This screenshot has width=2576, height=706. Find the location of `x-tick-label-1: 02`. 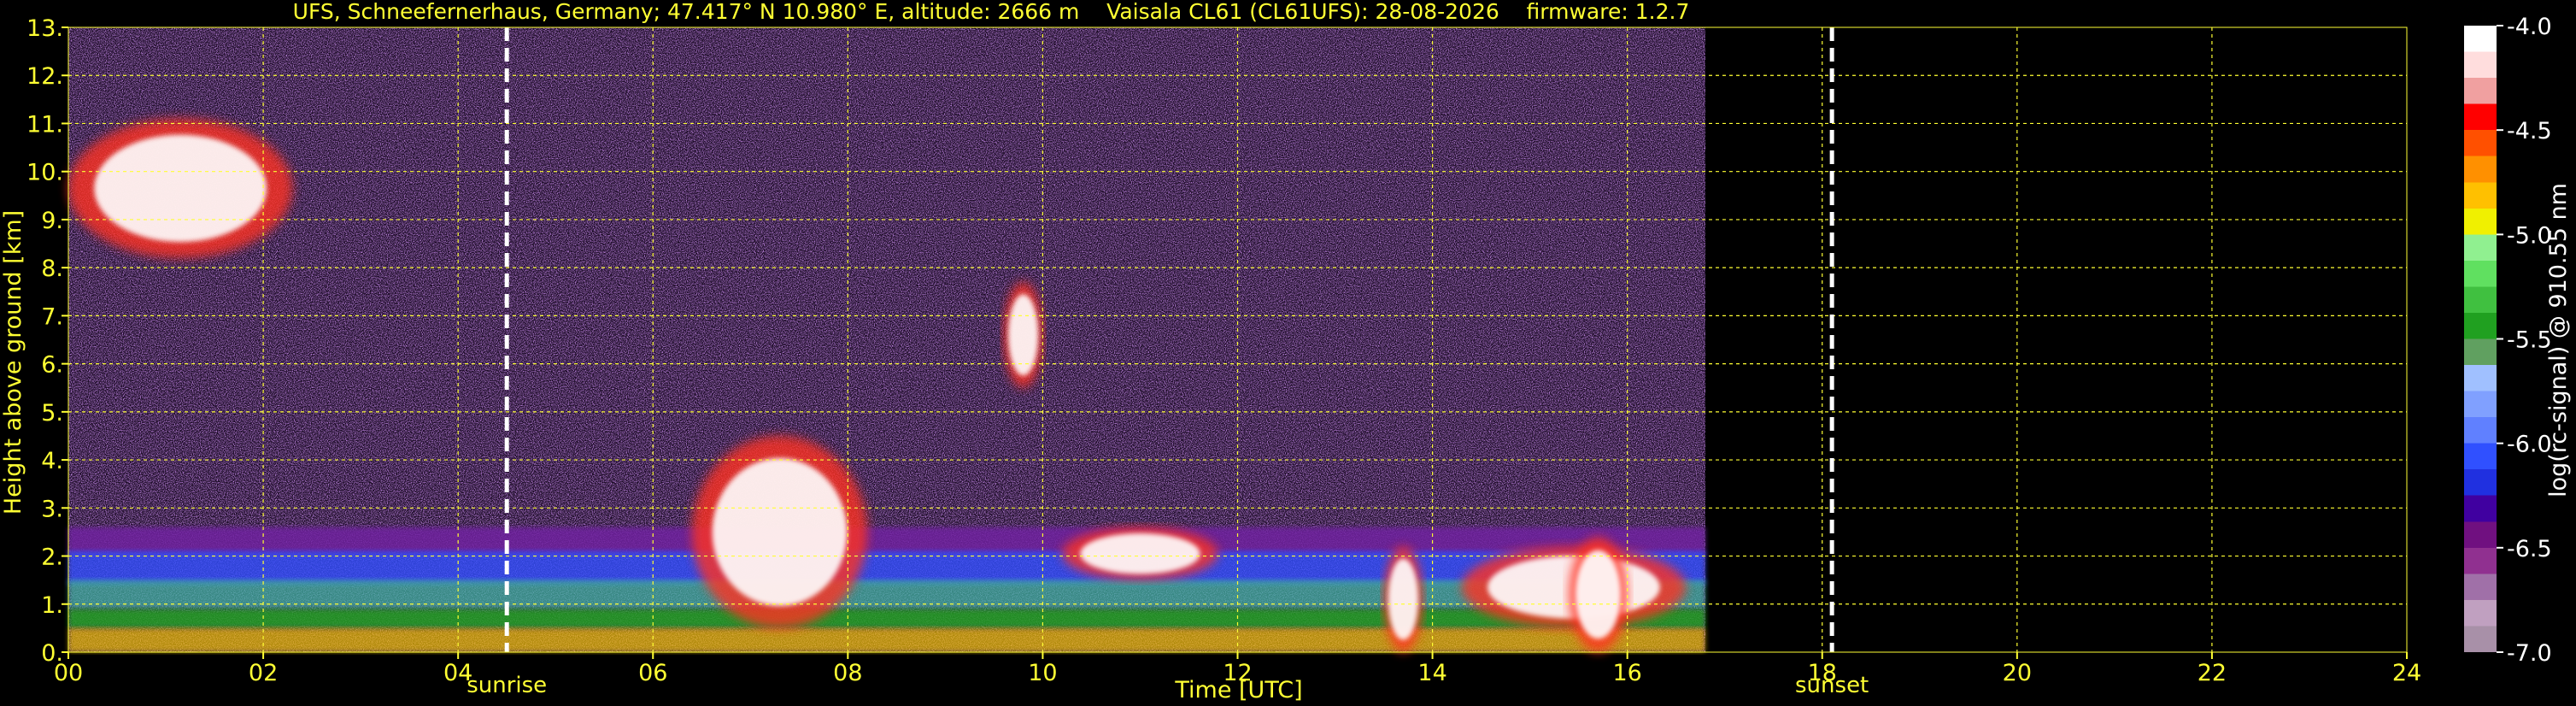

x-tick-label-1: 02 is located at coordinates (263, 673).